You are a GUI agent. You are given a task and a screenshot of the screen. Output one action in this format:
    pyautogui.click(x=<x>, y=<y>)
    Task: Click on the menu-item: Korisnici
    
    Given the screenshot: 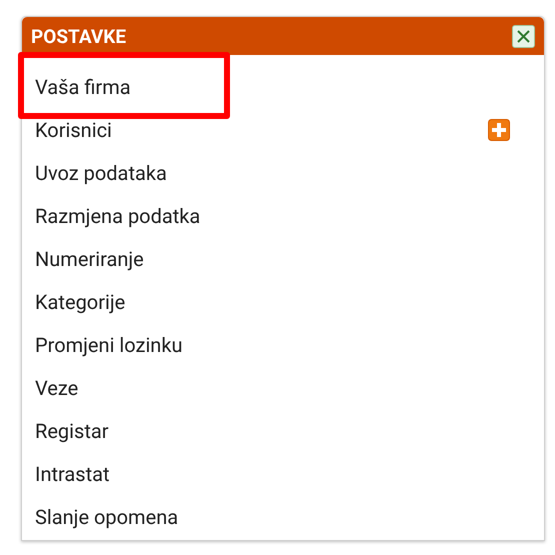 What is the action you would take?
    pyautogui.click(x=73, y=130)
    